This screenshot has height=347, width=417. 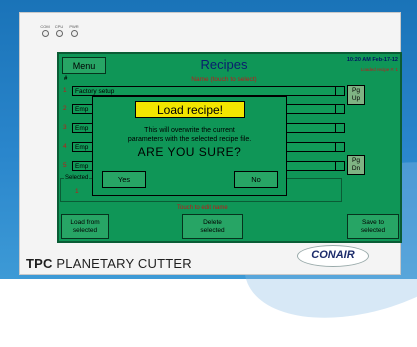 What do you see at coordinates (77, 191) in the screenshot?
I see `selected-recipe-number: 1` at bounding box center [77, 191].